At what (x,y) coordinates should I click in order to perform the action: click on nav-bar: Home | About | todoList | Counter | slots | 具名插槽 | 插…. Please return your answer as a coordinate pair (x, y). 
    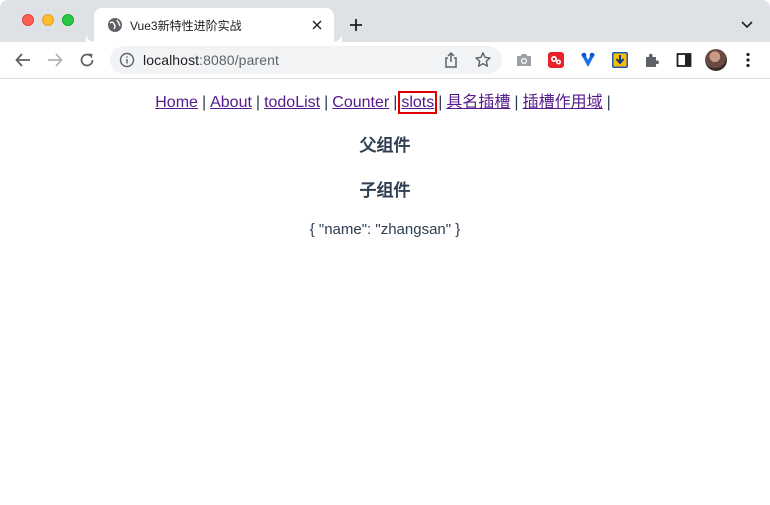
    Looking at the image, I should click on (385, 101).